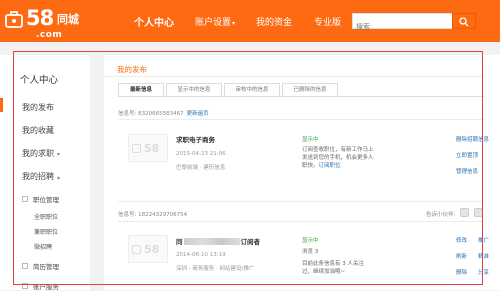 The height and width of the screenshot is (291, 500). What do you see at coordinates (464, 212) in the screenshot?
I see `share-icon` at bounding box center [464, 212].